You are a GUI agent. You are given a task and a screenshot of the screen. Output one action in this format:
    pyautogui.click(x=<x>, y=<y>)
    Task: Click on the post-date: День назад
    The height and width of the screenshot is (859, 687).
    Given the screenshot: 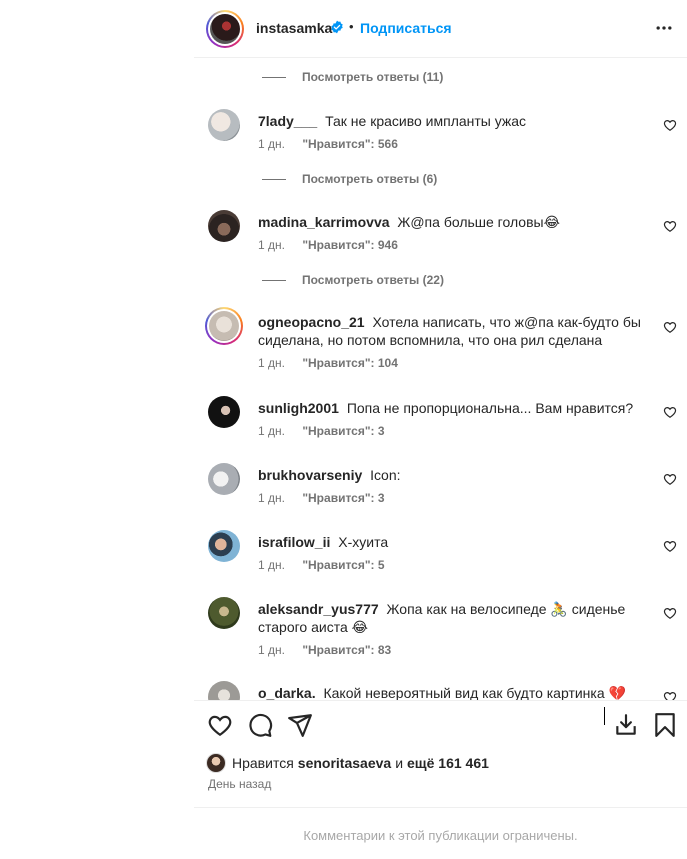 What is the action you would take?
    pyautogui.click(x=239, y=784)
    